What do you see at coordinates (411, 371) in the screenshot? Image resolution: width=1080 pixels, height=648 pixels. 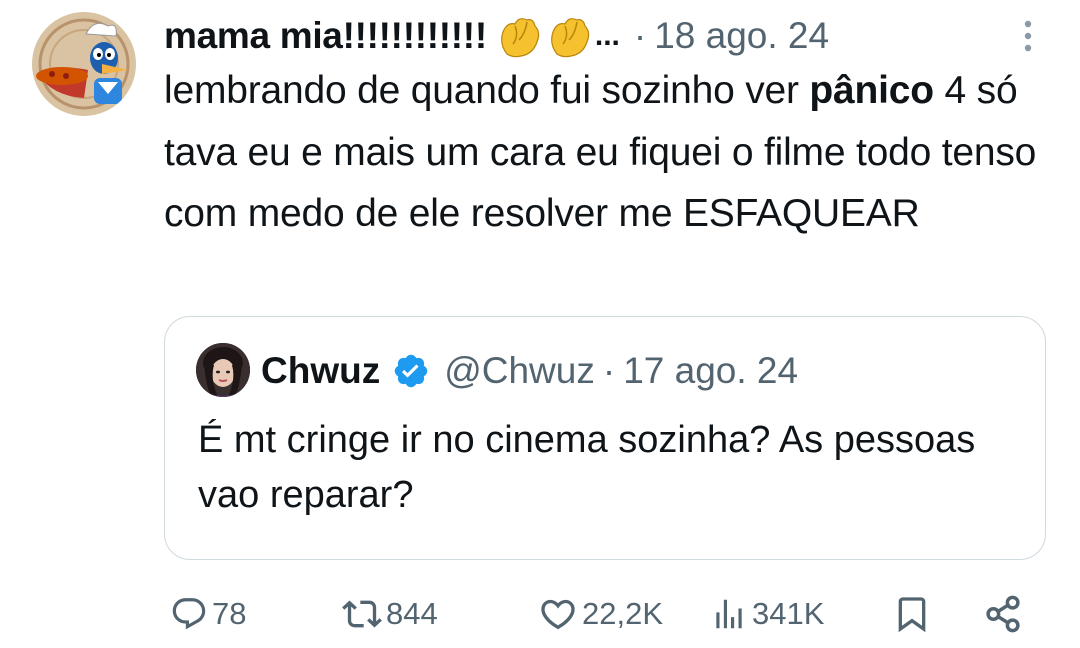 I see `verified-badge-icon` at bounding box center [411, 371].